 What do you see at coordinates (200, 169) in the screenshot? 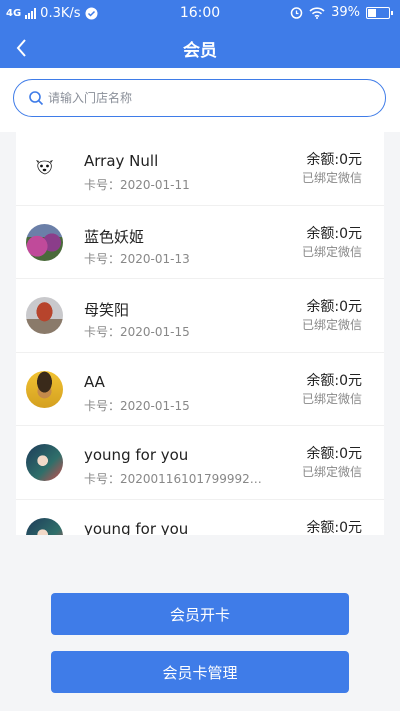
I see `member-item: Array Null 卡号：2020-01-11 余额:0元 已绑定微信` at bounding box center [200, 169].